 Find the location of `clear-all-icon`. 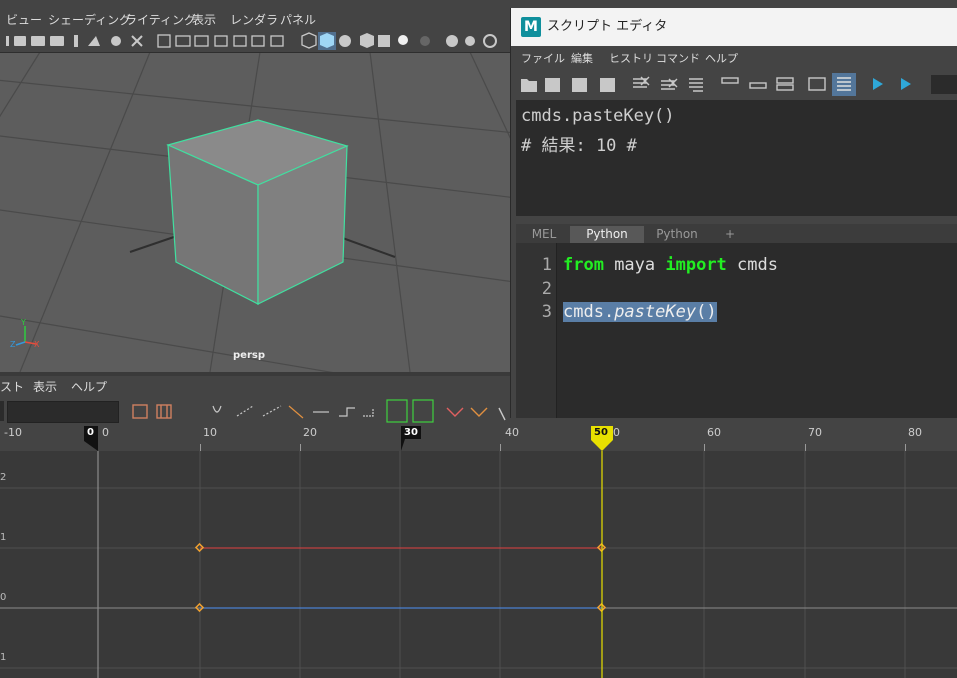

clear-all-icon is located at coordinates (696, 85).